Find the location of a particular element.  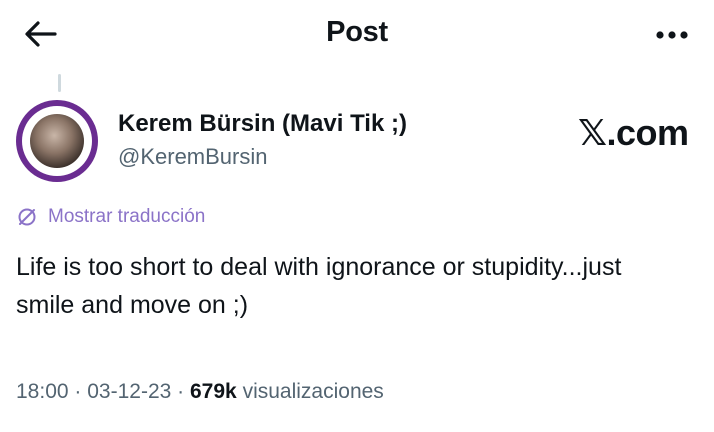

author-display-name: Kerem Bürsin (Mavi Tik ;) is located at coordinates (262, 124).